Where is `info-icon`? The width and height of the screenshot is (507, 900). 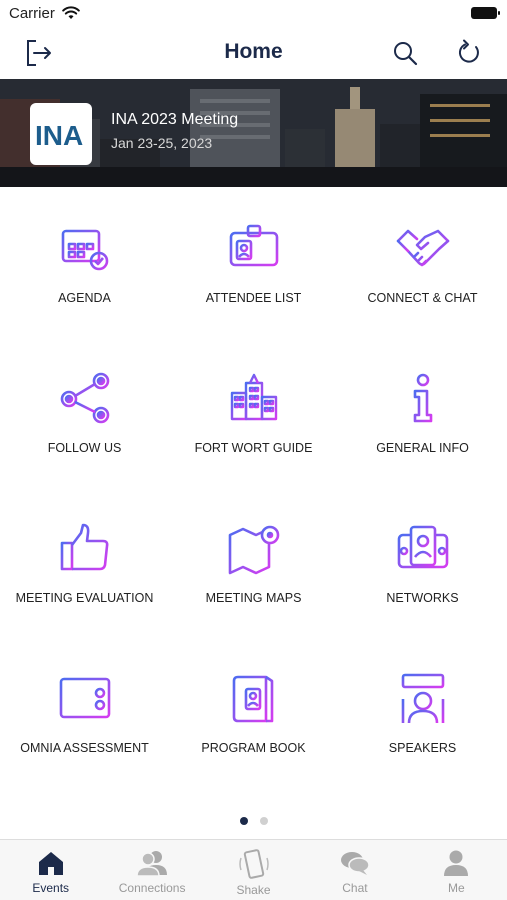 info-icon is located at coordinates (423, 399).